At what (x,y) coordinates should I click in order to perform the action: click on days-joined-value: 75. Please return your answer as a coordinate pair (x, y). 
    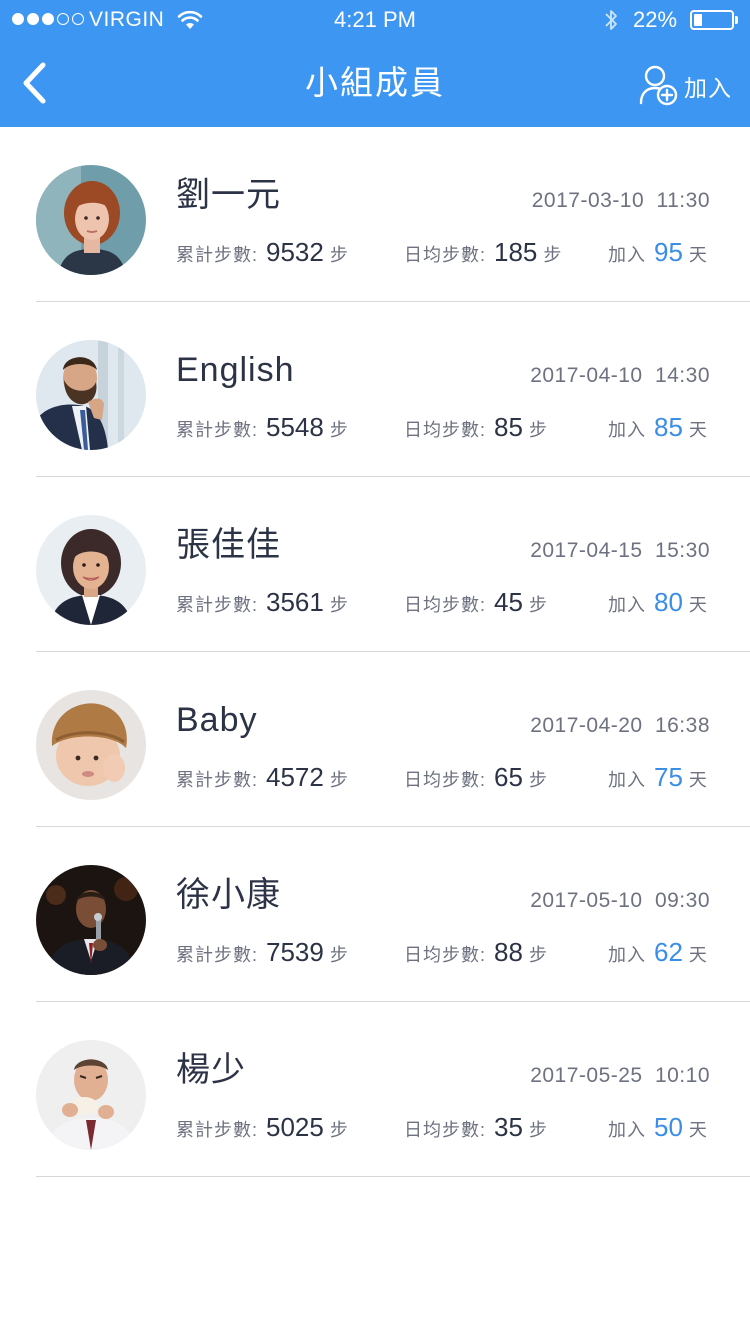
    Looking at the image, I should click on (668, 777).